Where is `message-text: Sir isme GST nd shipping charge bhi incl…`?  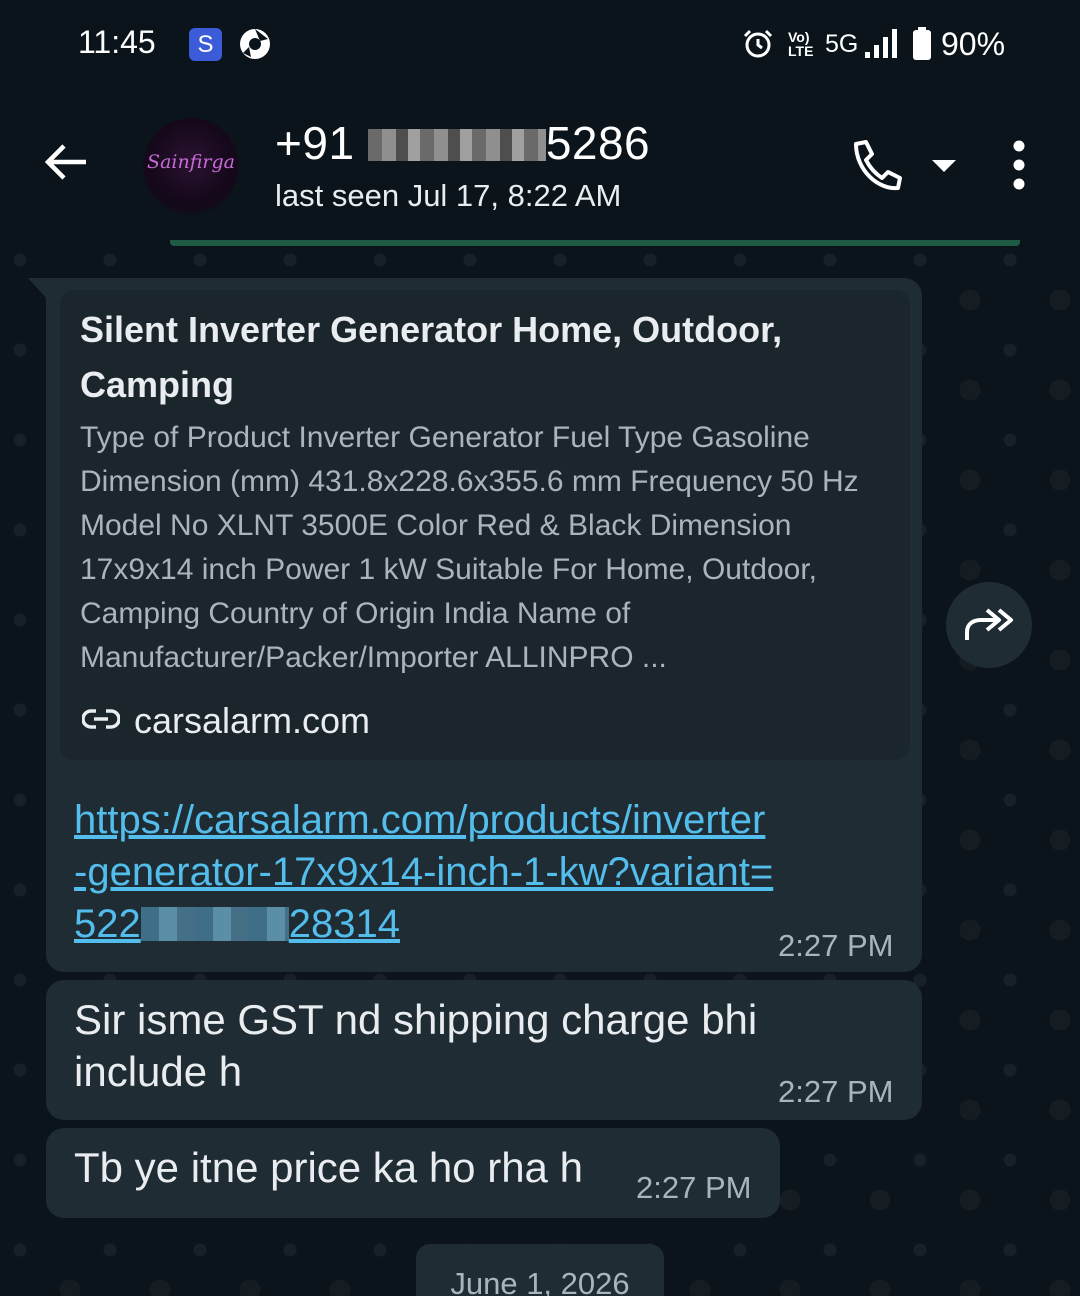 message-text: Sir isme GST nd shipping charge bhi incl… is located at coordinates (416, 1045).